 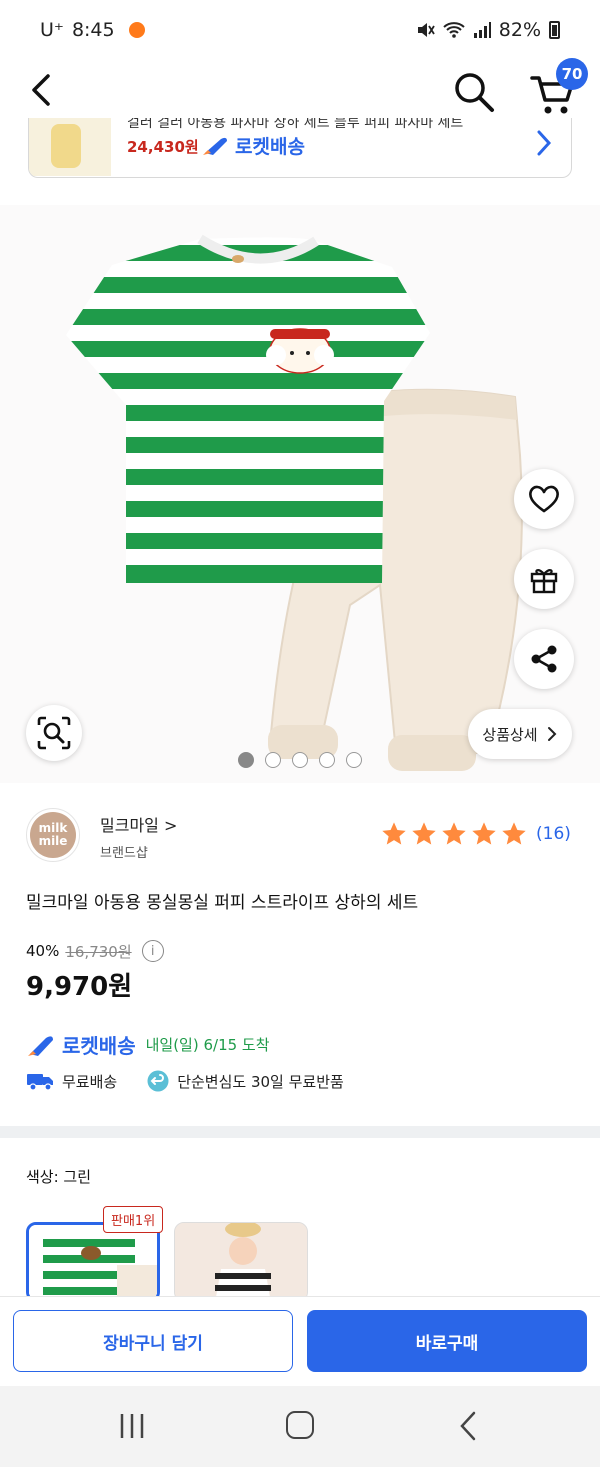 I want to click on search-button, so click(x=474, y=92).